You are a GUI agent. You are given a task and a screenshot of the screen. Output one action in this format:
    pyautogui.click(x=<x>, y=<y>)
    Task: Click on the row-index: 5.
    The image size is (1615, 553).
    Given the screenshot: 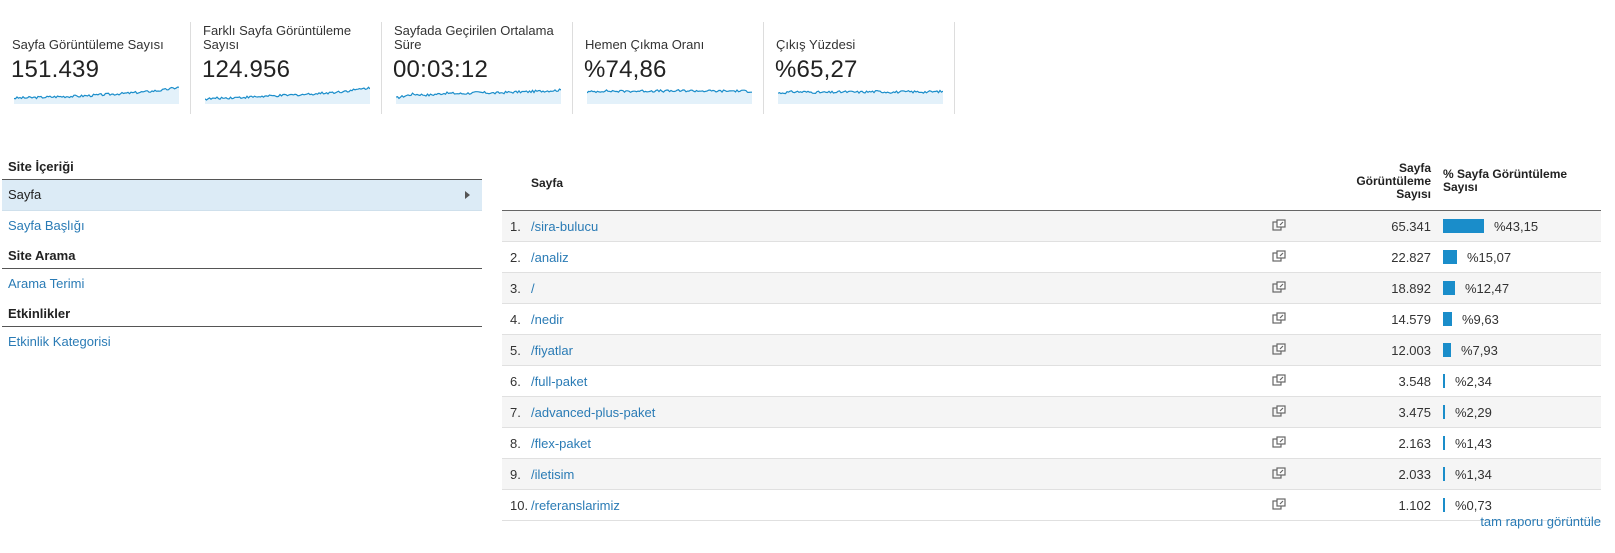 What is the action you would take?
    pyautogui.click(x=515, y=350)
    